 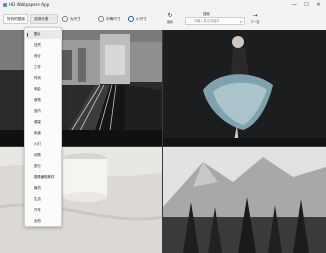 What do you see at coordinates (44, 166) in the screenshot?
I see `menu-item: 旅行` at bounding box center [44, 166].